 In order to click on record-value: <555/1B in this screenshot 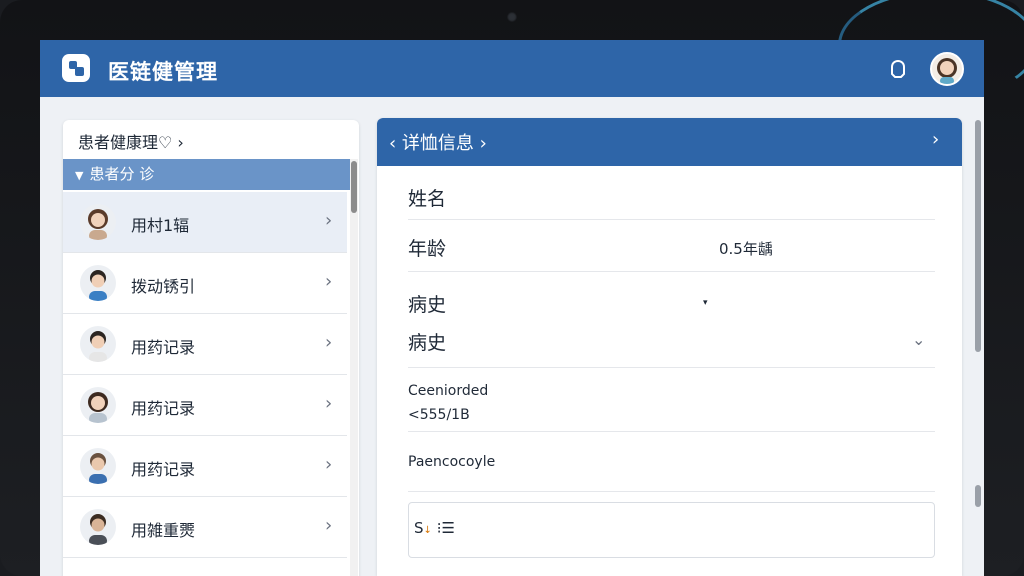, I will do `click(439, 415)`.